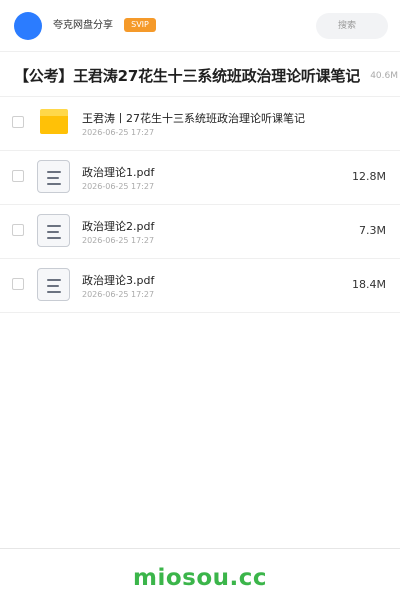 This screenshot has height=600, width=400. I want to click on file-size: 18.4M, so click(369, 284).